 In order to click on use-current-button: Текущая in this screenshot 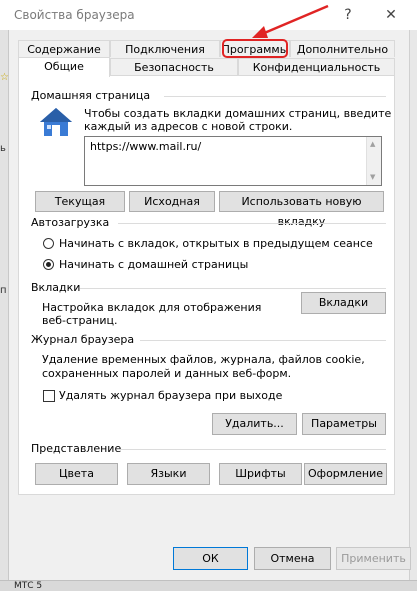, I will do `click(80, 201)`.